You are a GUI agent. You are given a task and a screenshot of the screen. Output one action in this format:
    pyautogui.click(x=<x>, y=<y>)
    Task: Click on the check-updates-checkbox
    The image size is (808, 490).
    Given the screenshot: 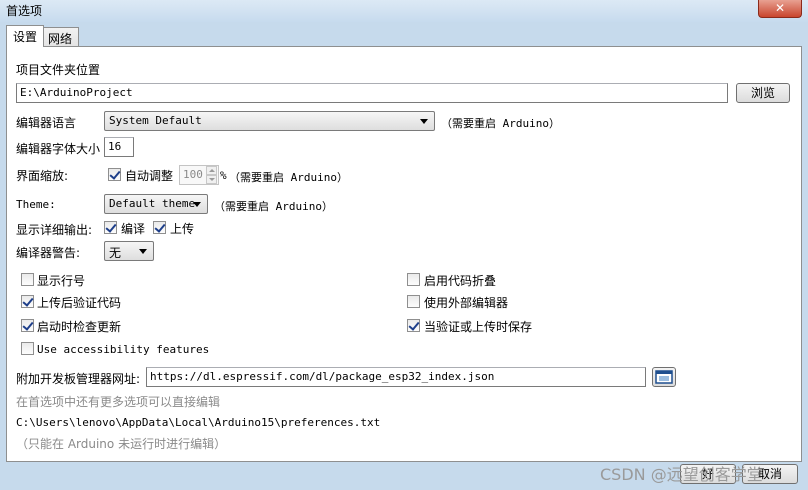 What is the action you would take?
    pyautogui.click(x=27, y=325)
    